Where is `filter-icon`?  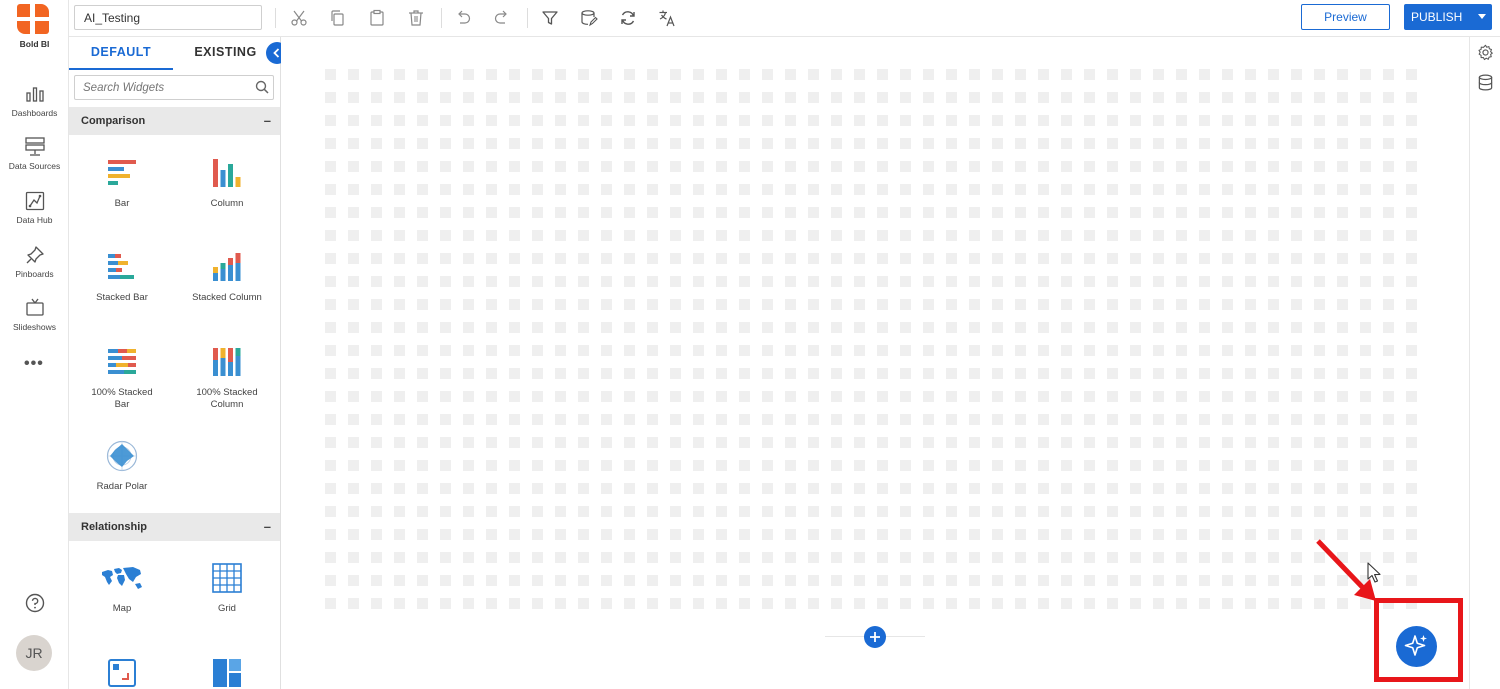
filter-icon is located at coordinates (550, 18).